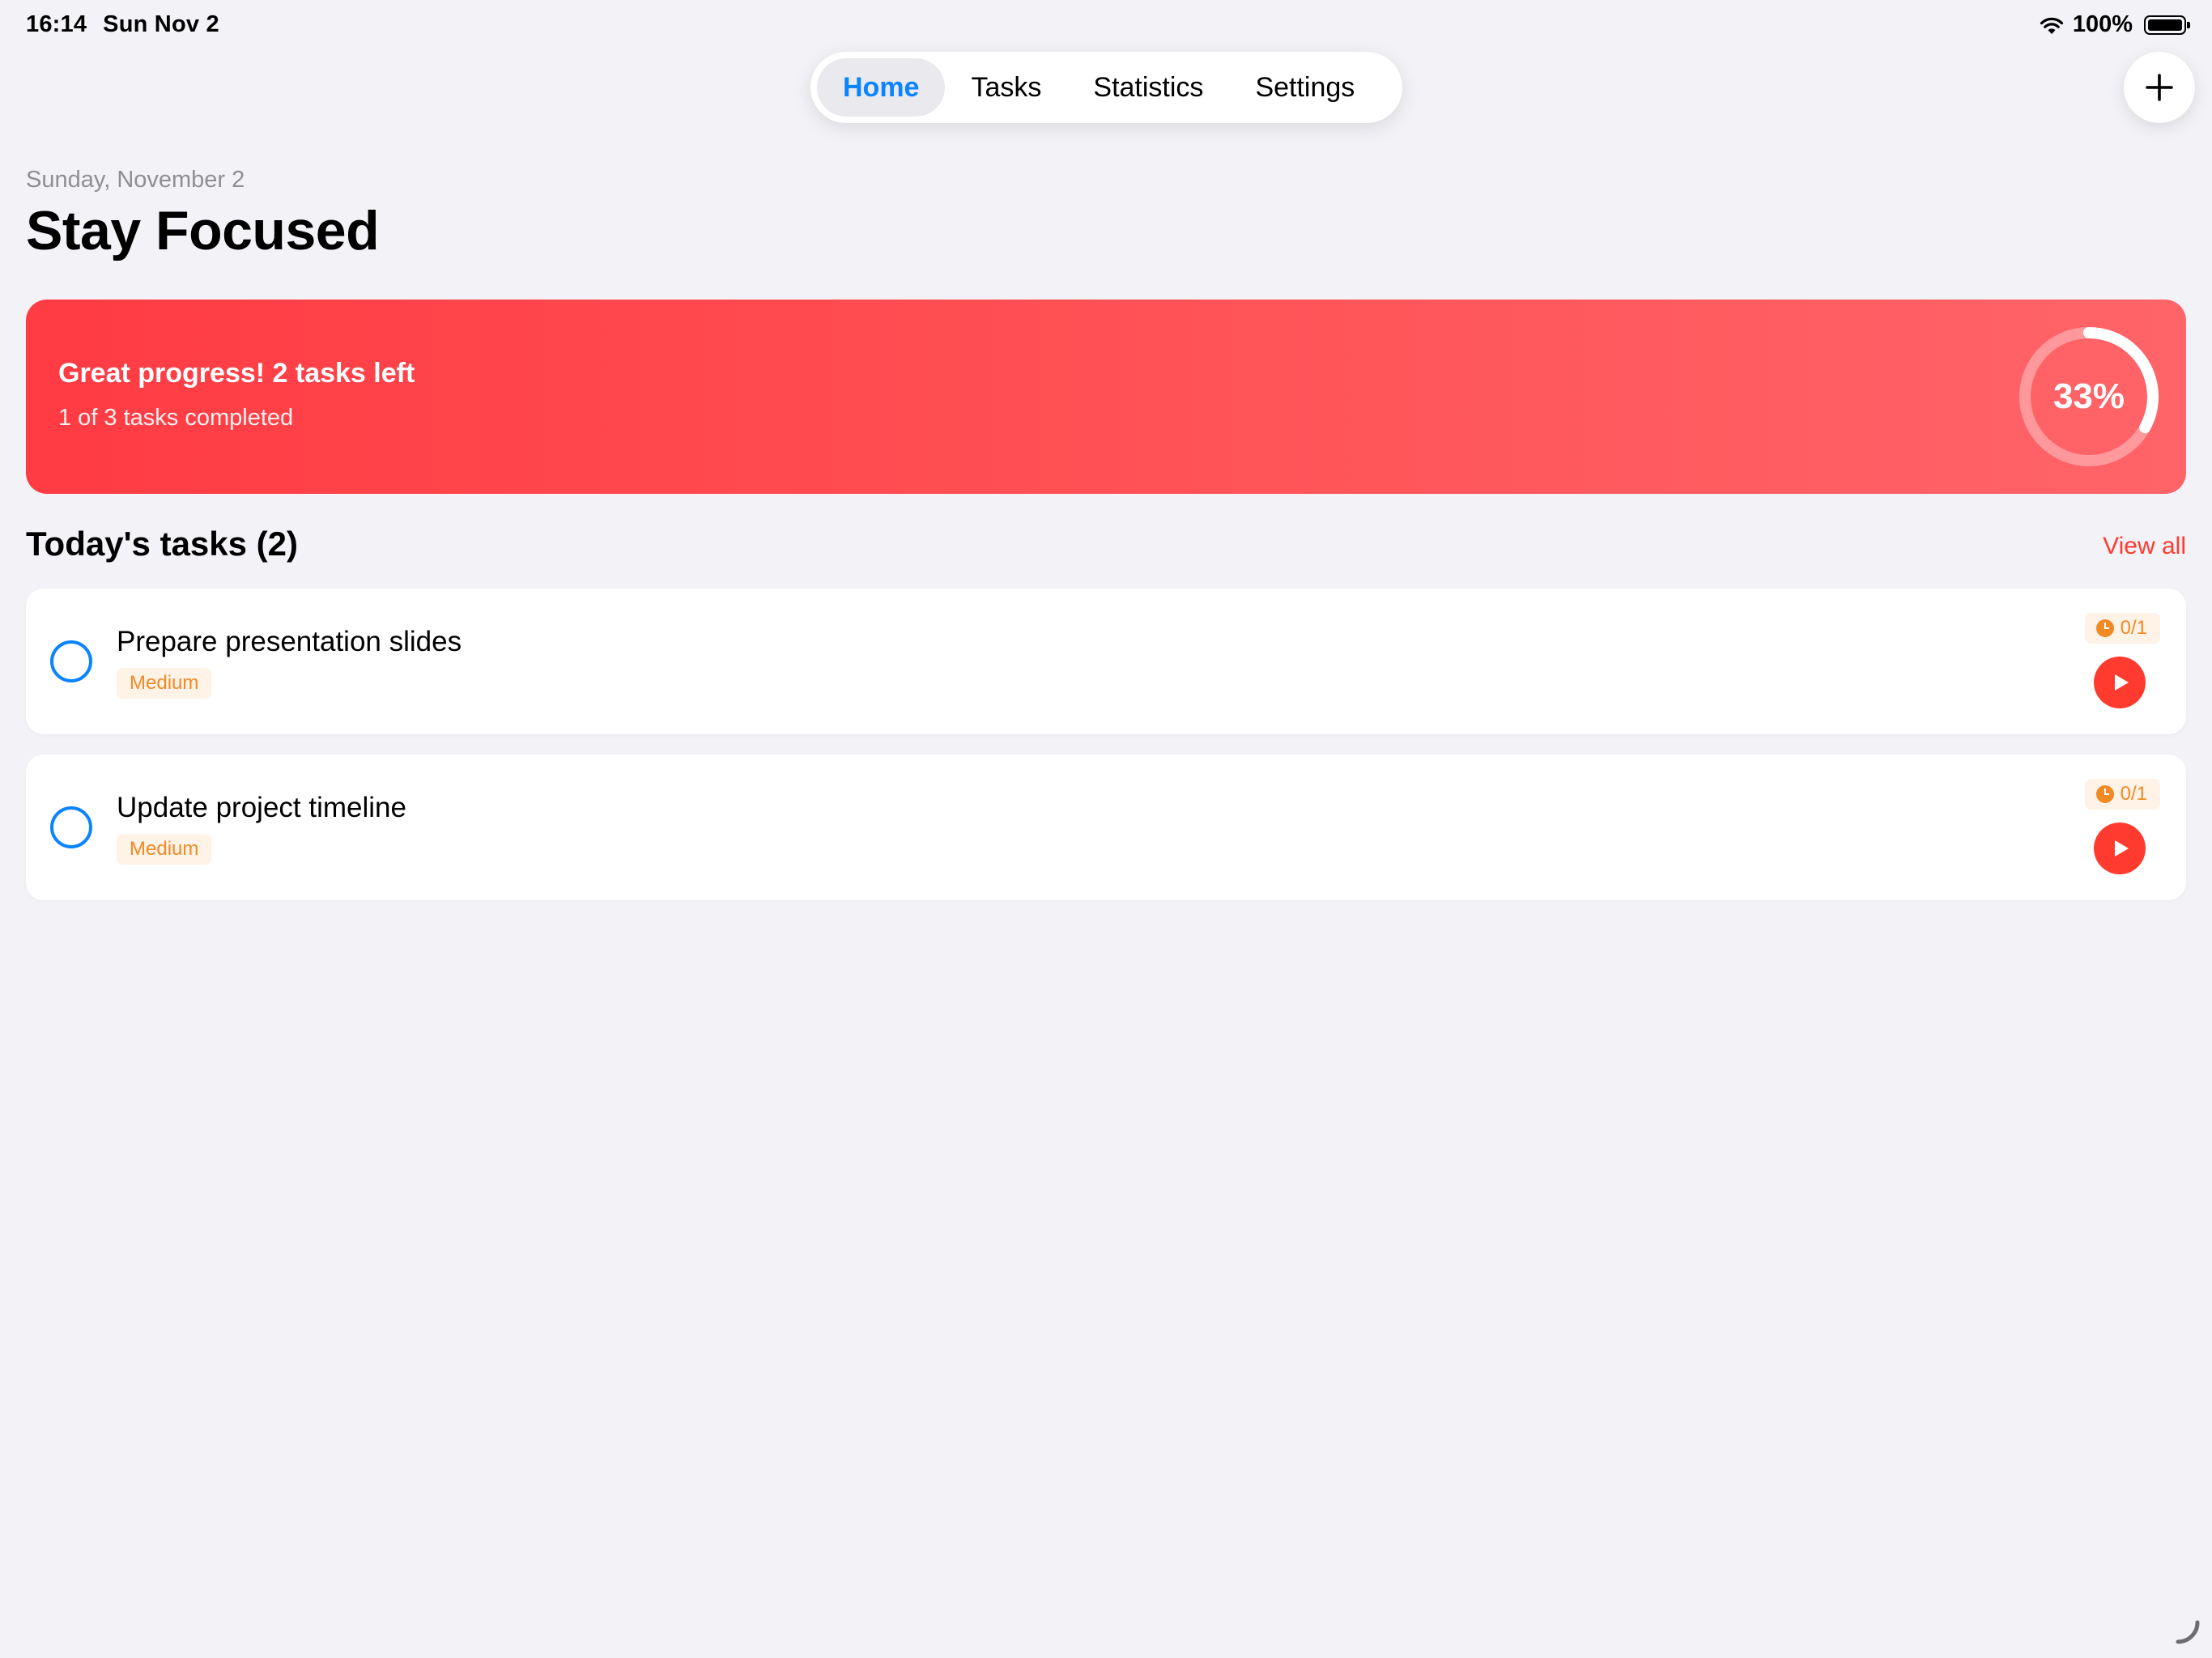 The height and width of the screenshot is (1658, 2212). Describe the element at coordinates (2167, 25) in the screenshot. I see `battery-icon` at that location.